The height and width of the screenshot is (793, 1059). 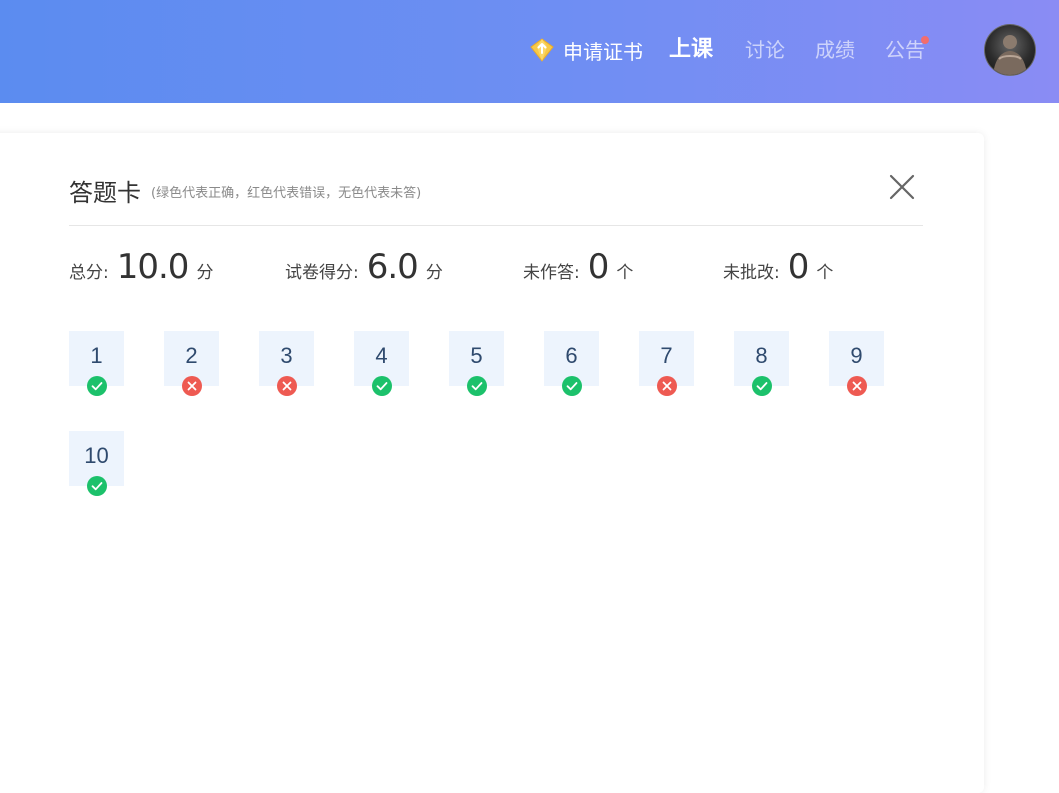 I want to click on question-number: 6, so click(x=571, y=355).